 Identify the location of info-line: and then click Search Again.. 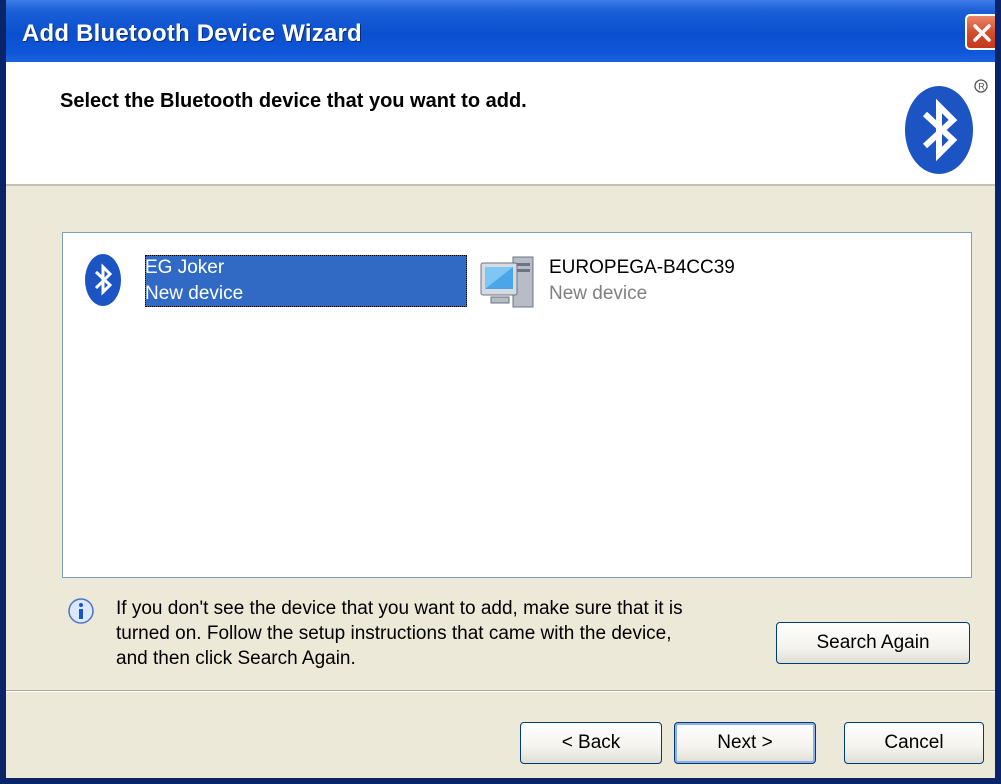
(236, 658).